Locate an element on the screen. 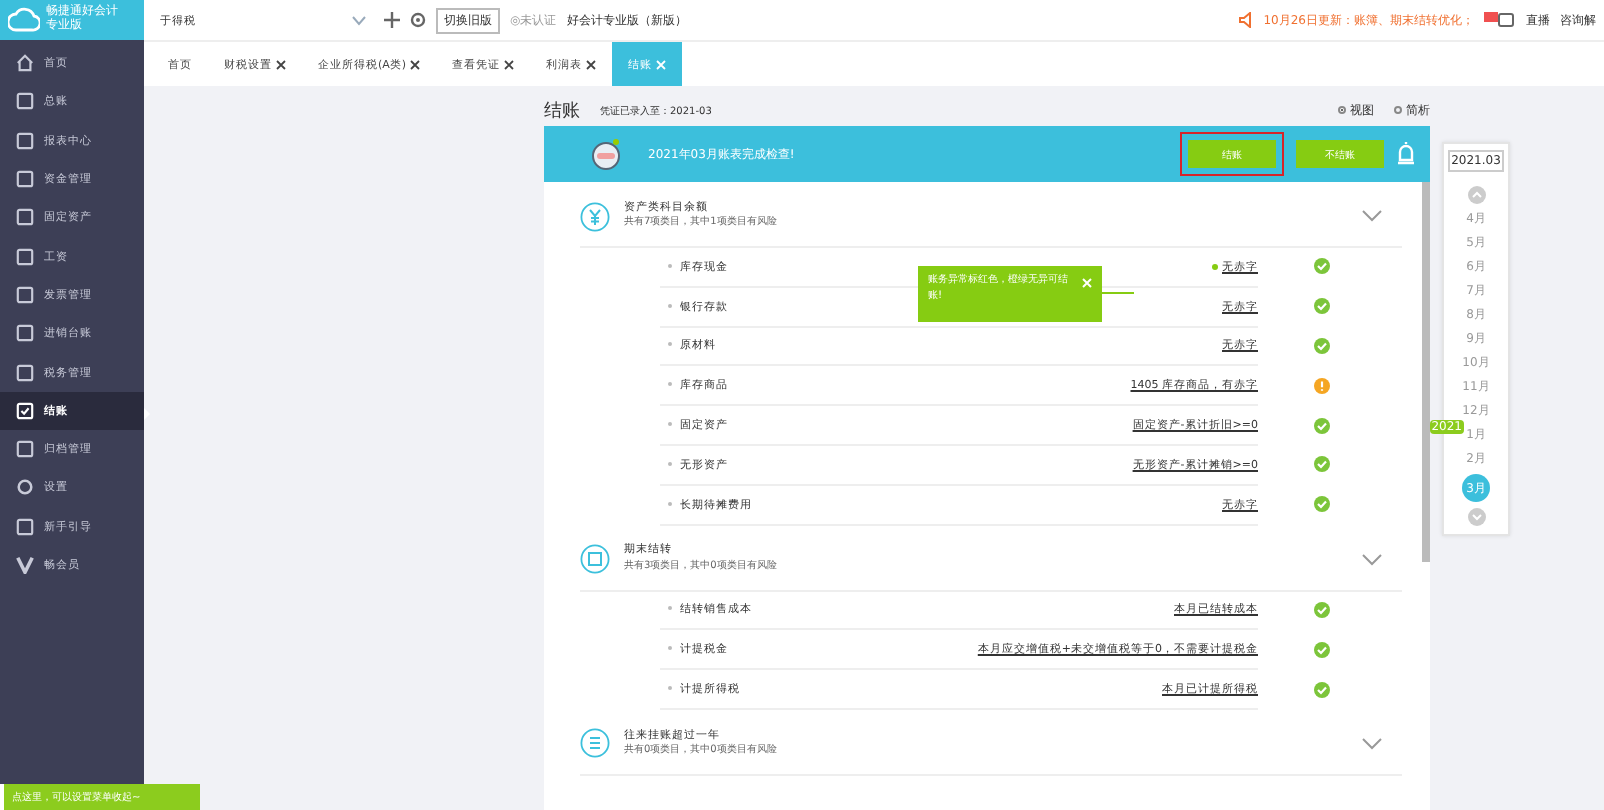 Image resolution: width=1604 pixels, height=810 pixels. warning-icon is located at coordinates (1322, 385).